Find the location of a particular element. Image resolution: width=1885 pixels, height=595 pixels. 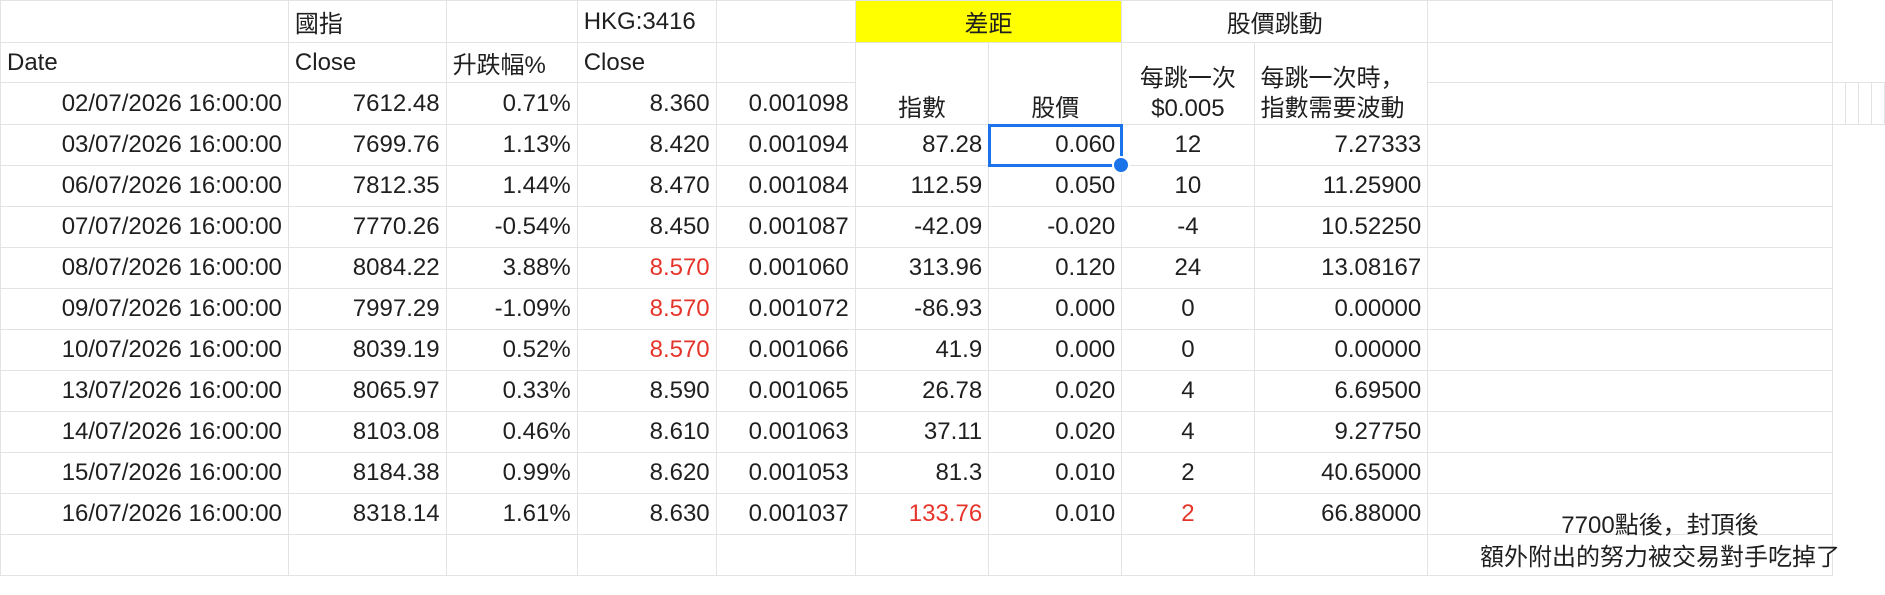

price-diff-cell is located at coordinates (1839, 103).